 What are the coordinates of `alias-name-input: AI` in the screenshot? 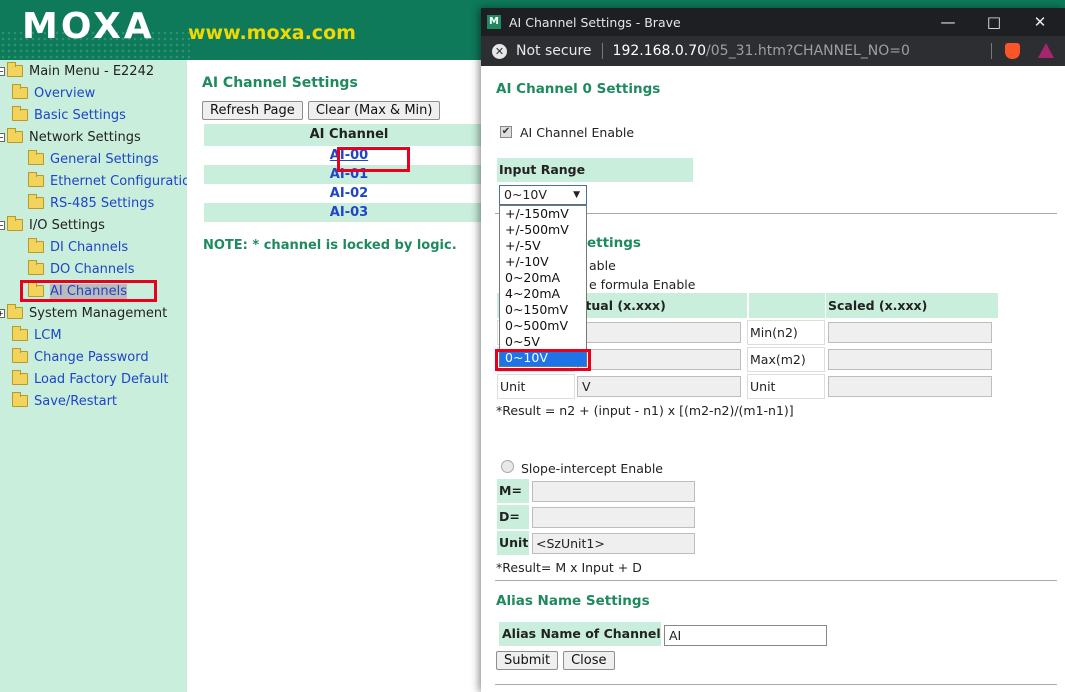 It's located at (745, 635).